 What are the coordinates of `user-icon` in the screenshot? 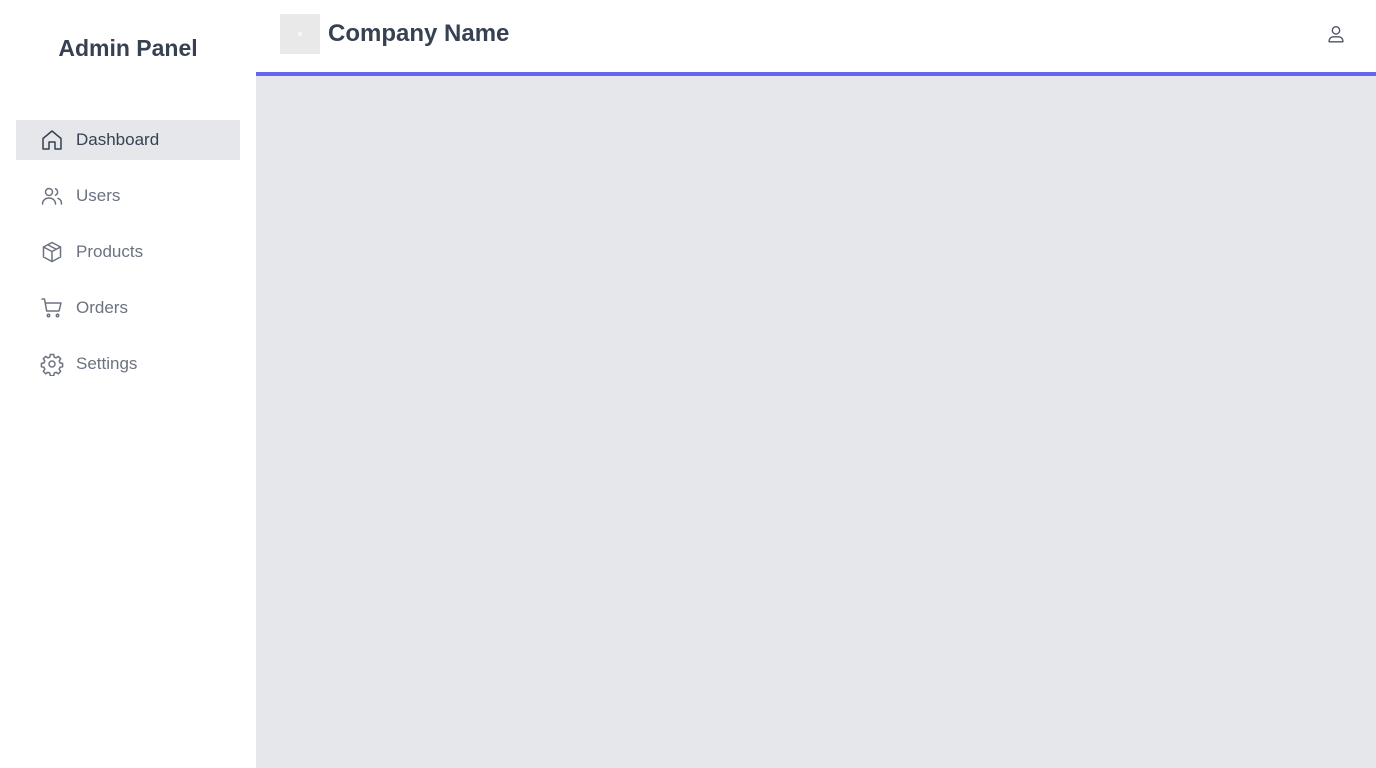 It's located at (1336, 34).